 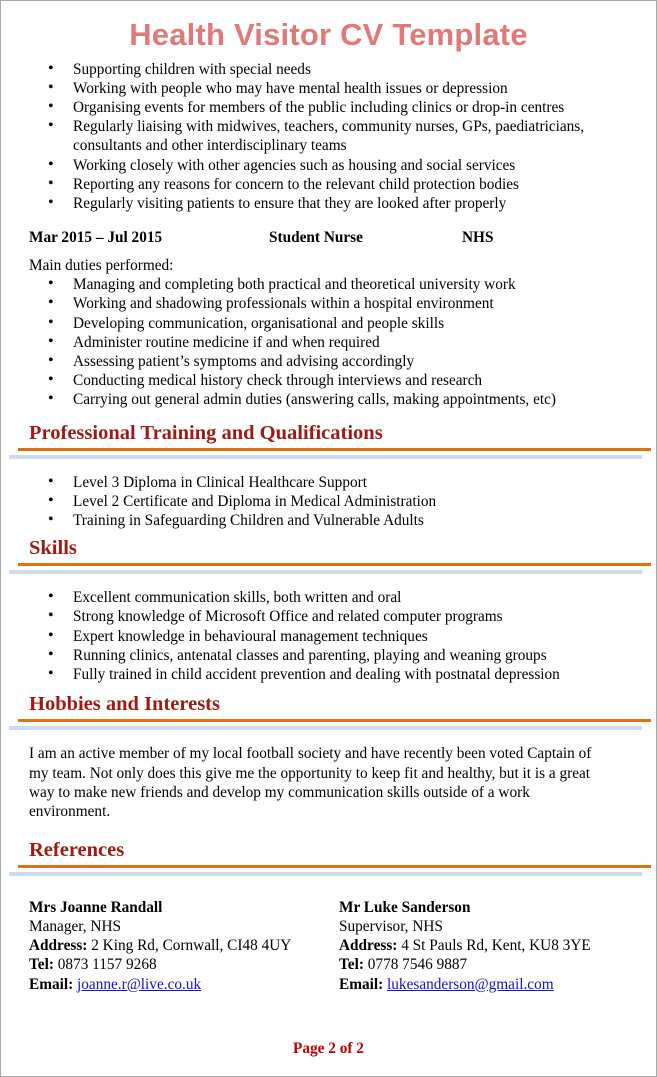 I want to click on section-heading-references: References, so click(x=77, y=849).